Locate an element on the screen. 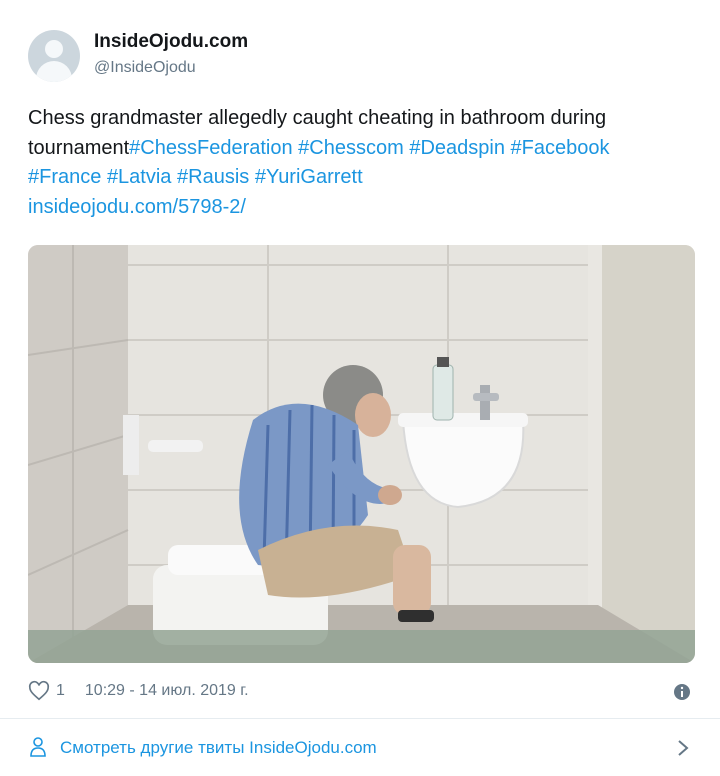 This screenshot has width=720, height=776. tweet-meta: 1 10:29 - 14 июл. 2019 г. is located at coordinates (138, 691).